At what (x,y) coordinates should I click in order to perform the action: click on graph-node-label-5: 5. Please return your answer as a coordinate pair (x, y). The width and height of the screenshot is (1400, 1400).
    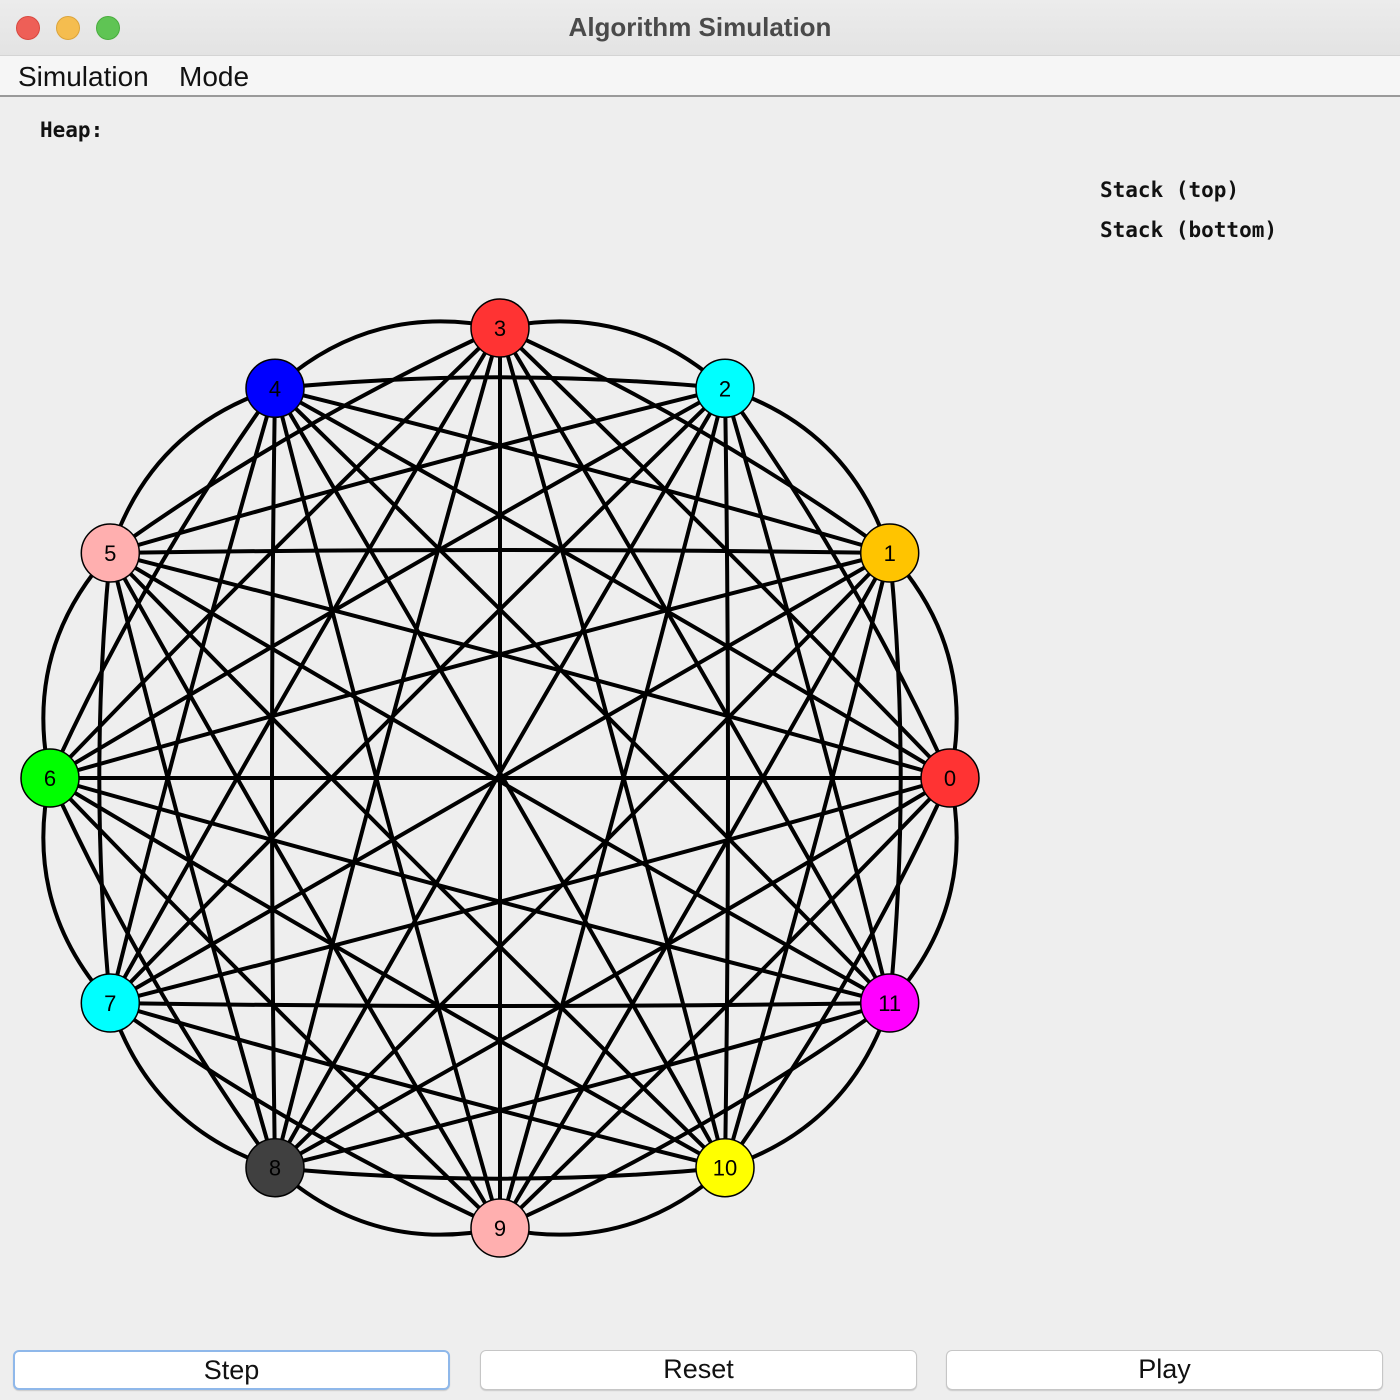
    Looking at the image, I should click on (110, 553).